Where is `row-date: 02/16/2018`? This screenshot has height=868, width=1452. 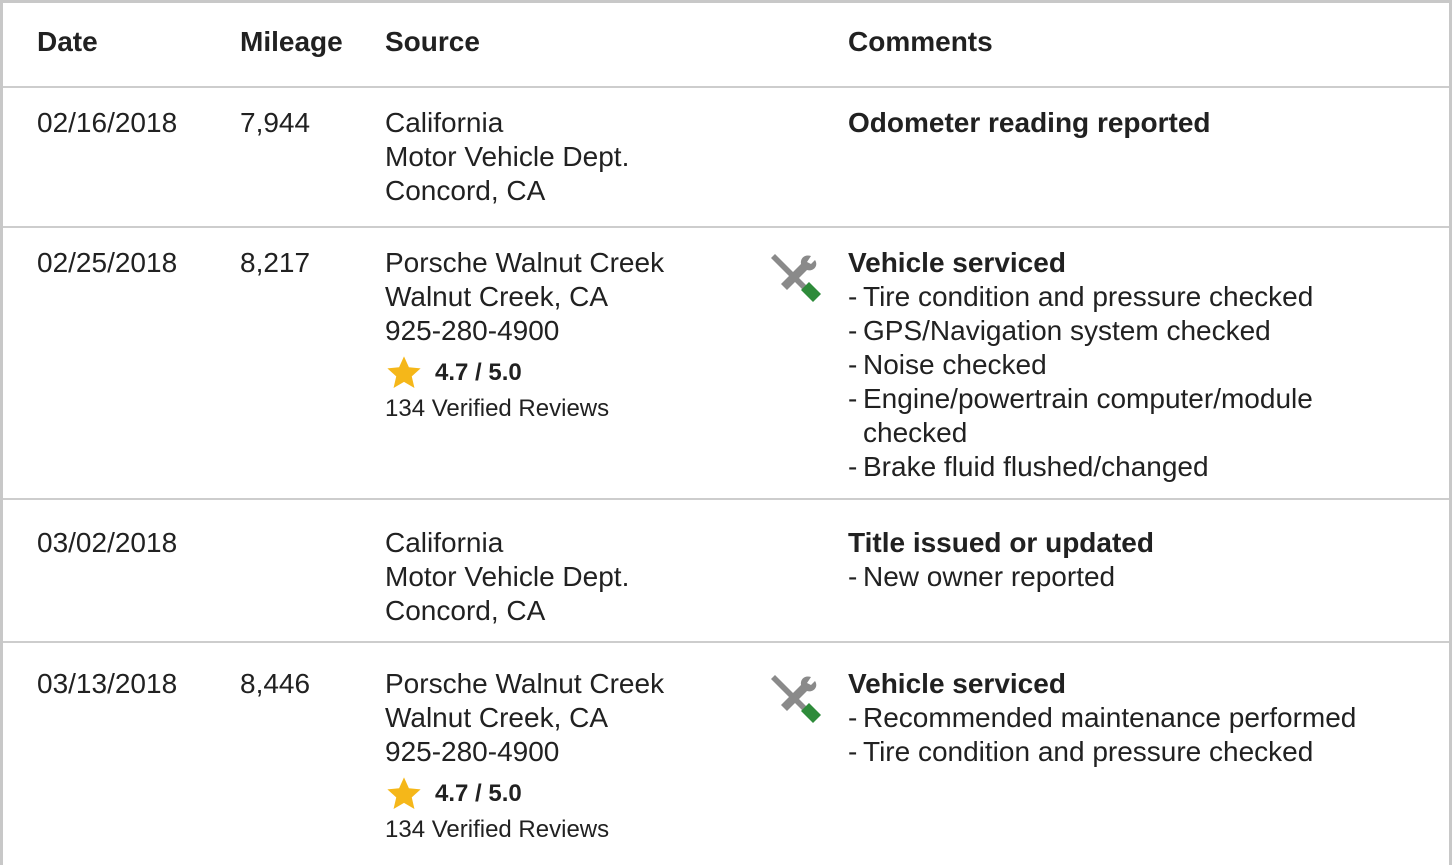 row-date: 02/16/2018 is located at coordinates (107, 122).